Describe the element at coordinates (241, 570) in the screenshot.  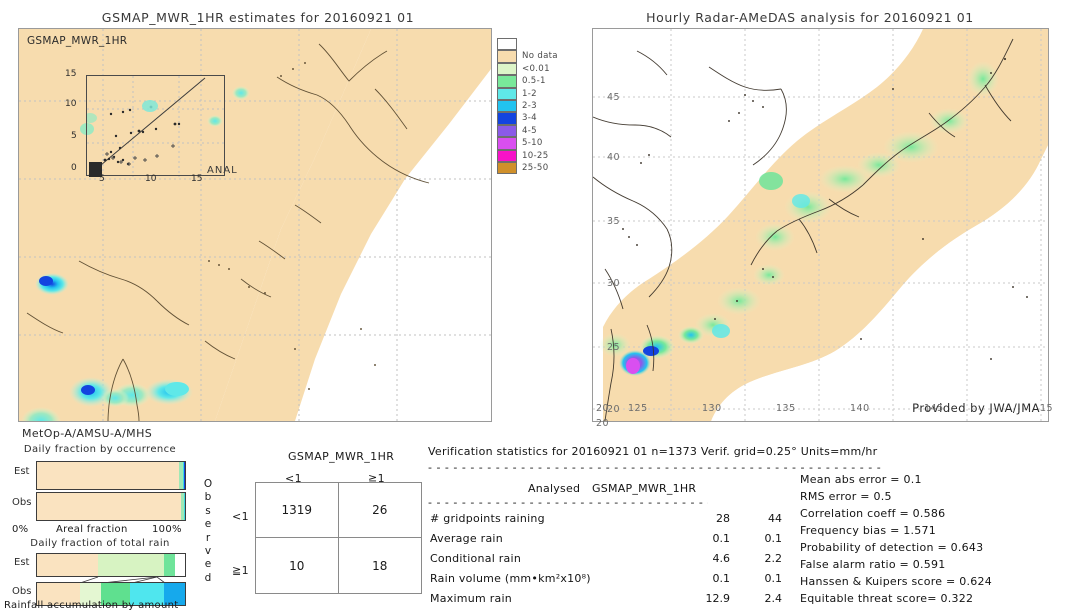
I see `contingency-row-header-ge1: ≧1` at that location.